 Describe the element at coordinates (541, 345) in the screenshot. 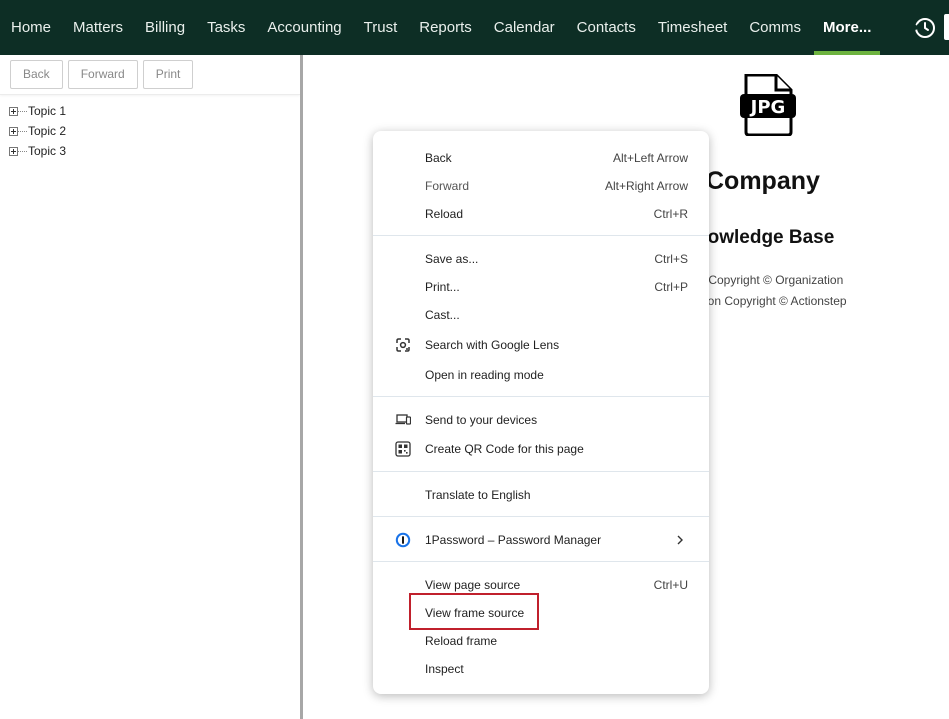

I see `menu-item-google-lens: Search with Google Lens` at that location.